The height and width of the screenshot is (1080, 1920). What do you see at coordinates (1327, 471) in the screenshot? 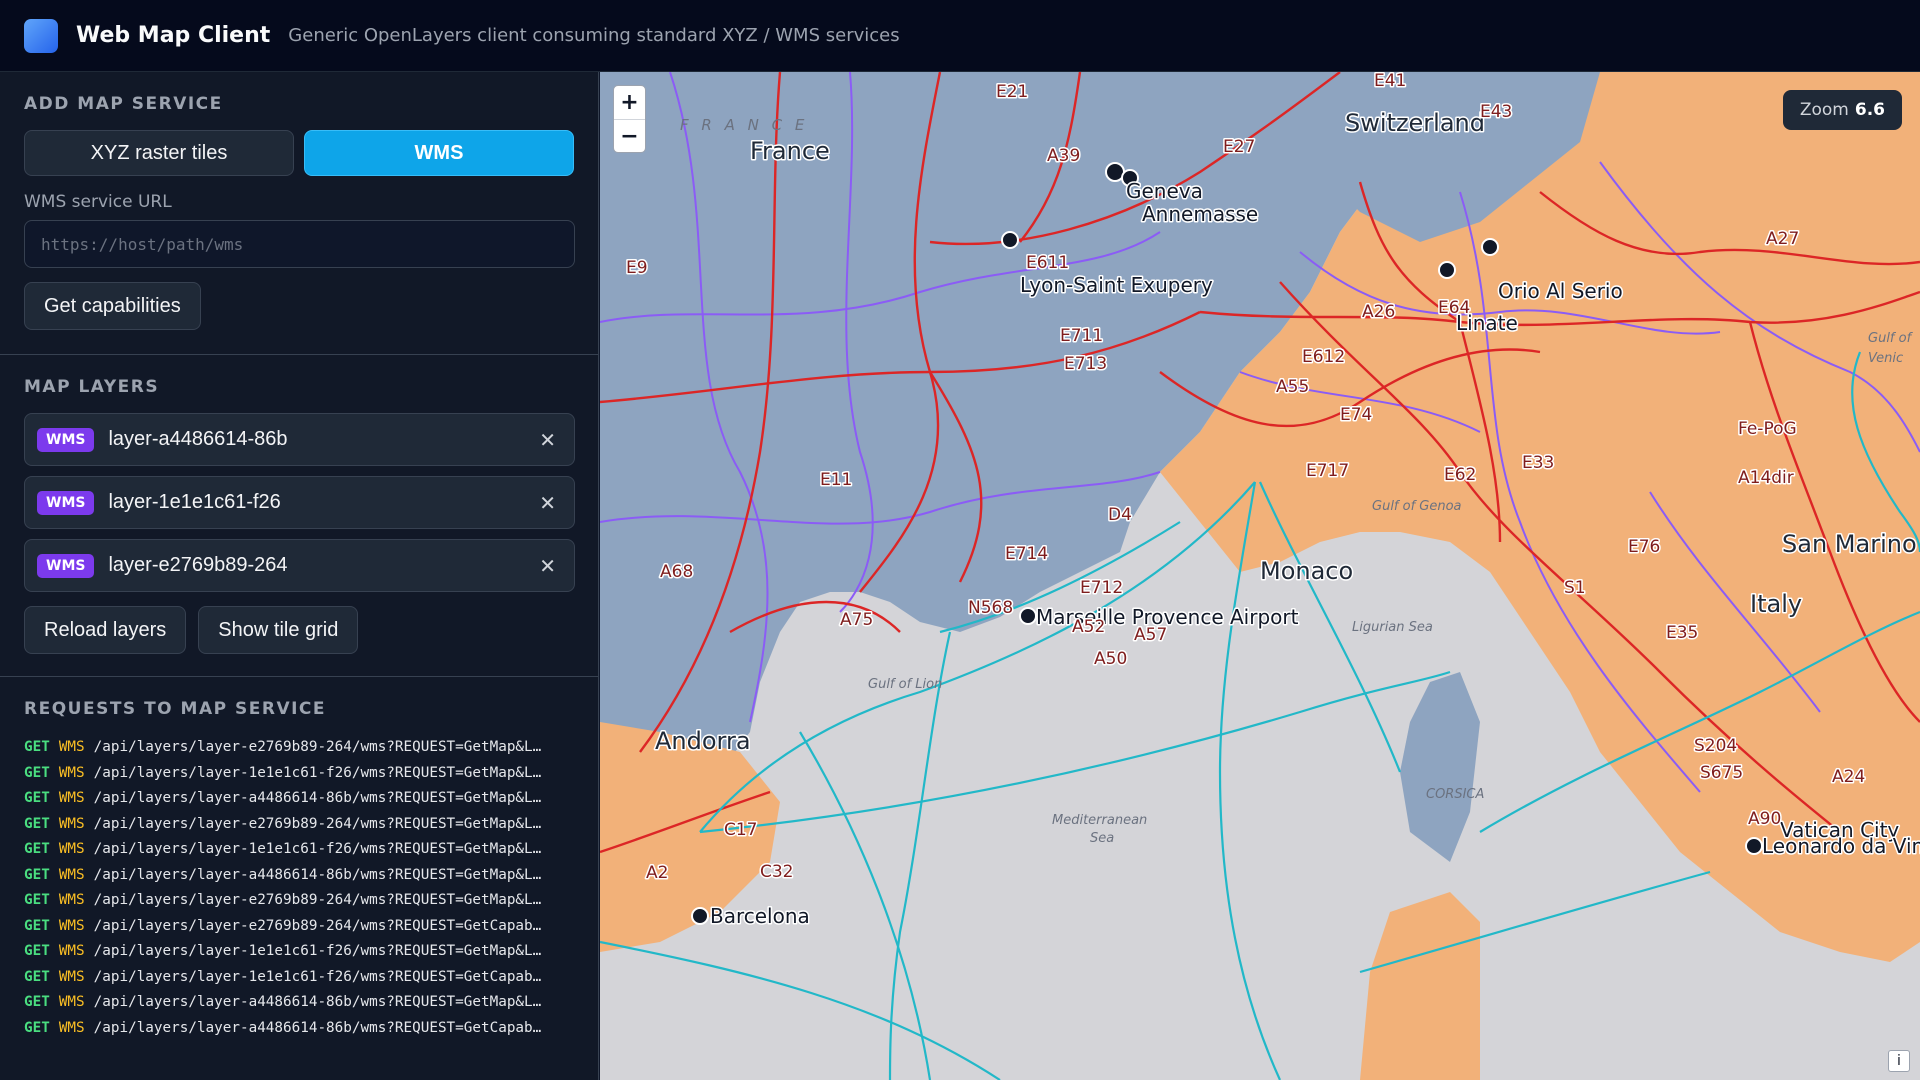
I see `road-label: E717` at bounding box center [1327, 471].